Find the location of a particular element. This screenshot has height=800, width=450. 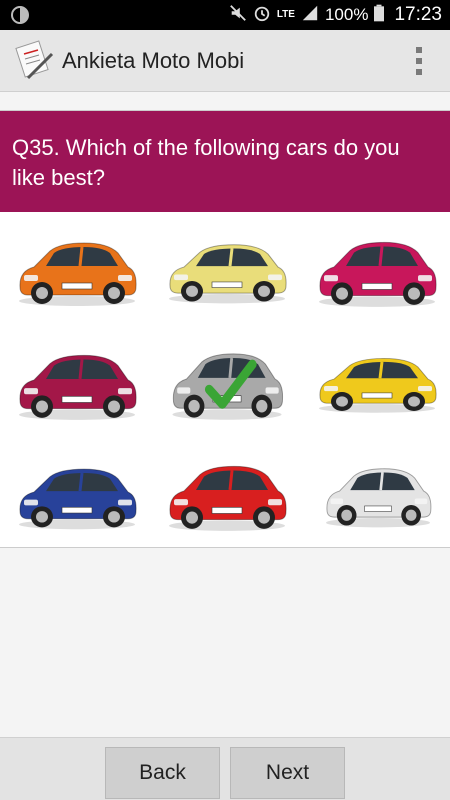

signal-icon is located at coordinates (310, 15).